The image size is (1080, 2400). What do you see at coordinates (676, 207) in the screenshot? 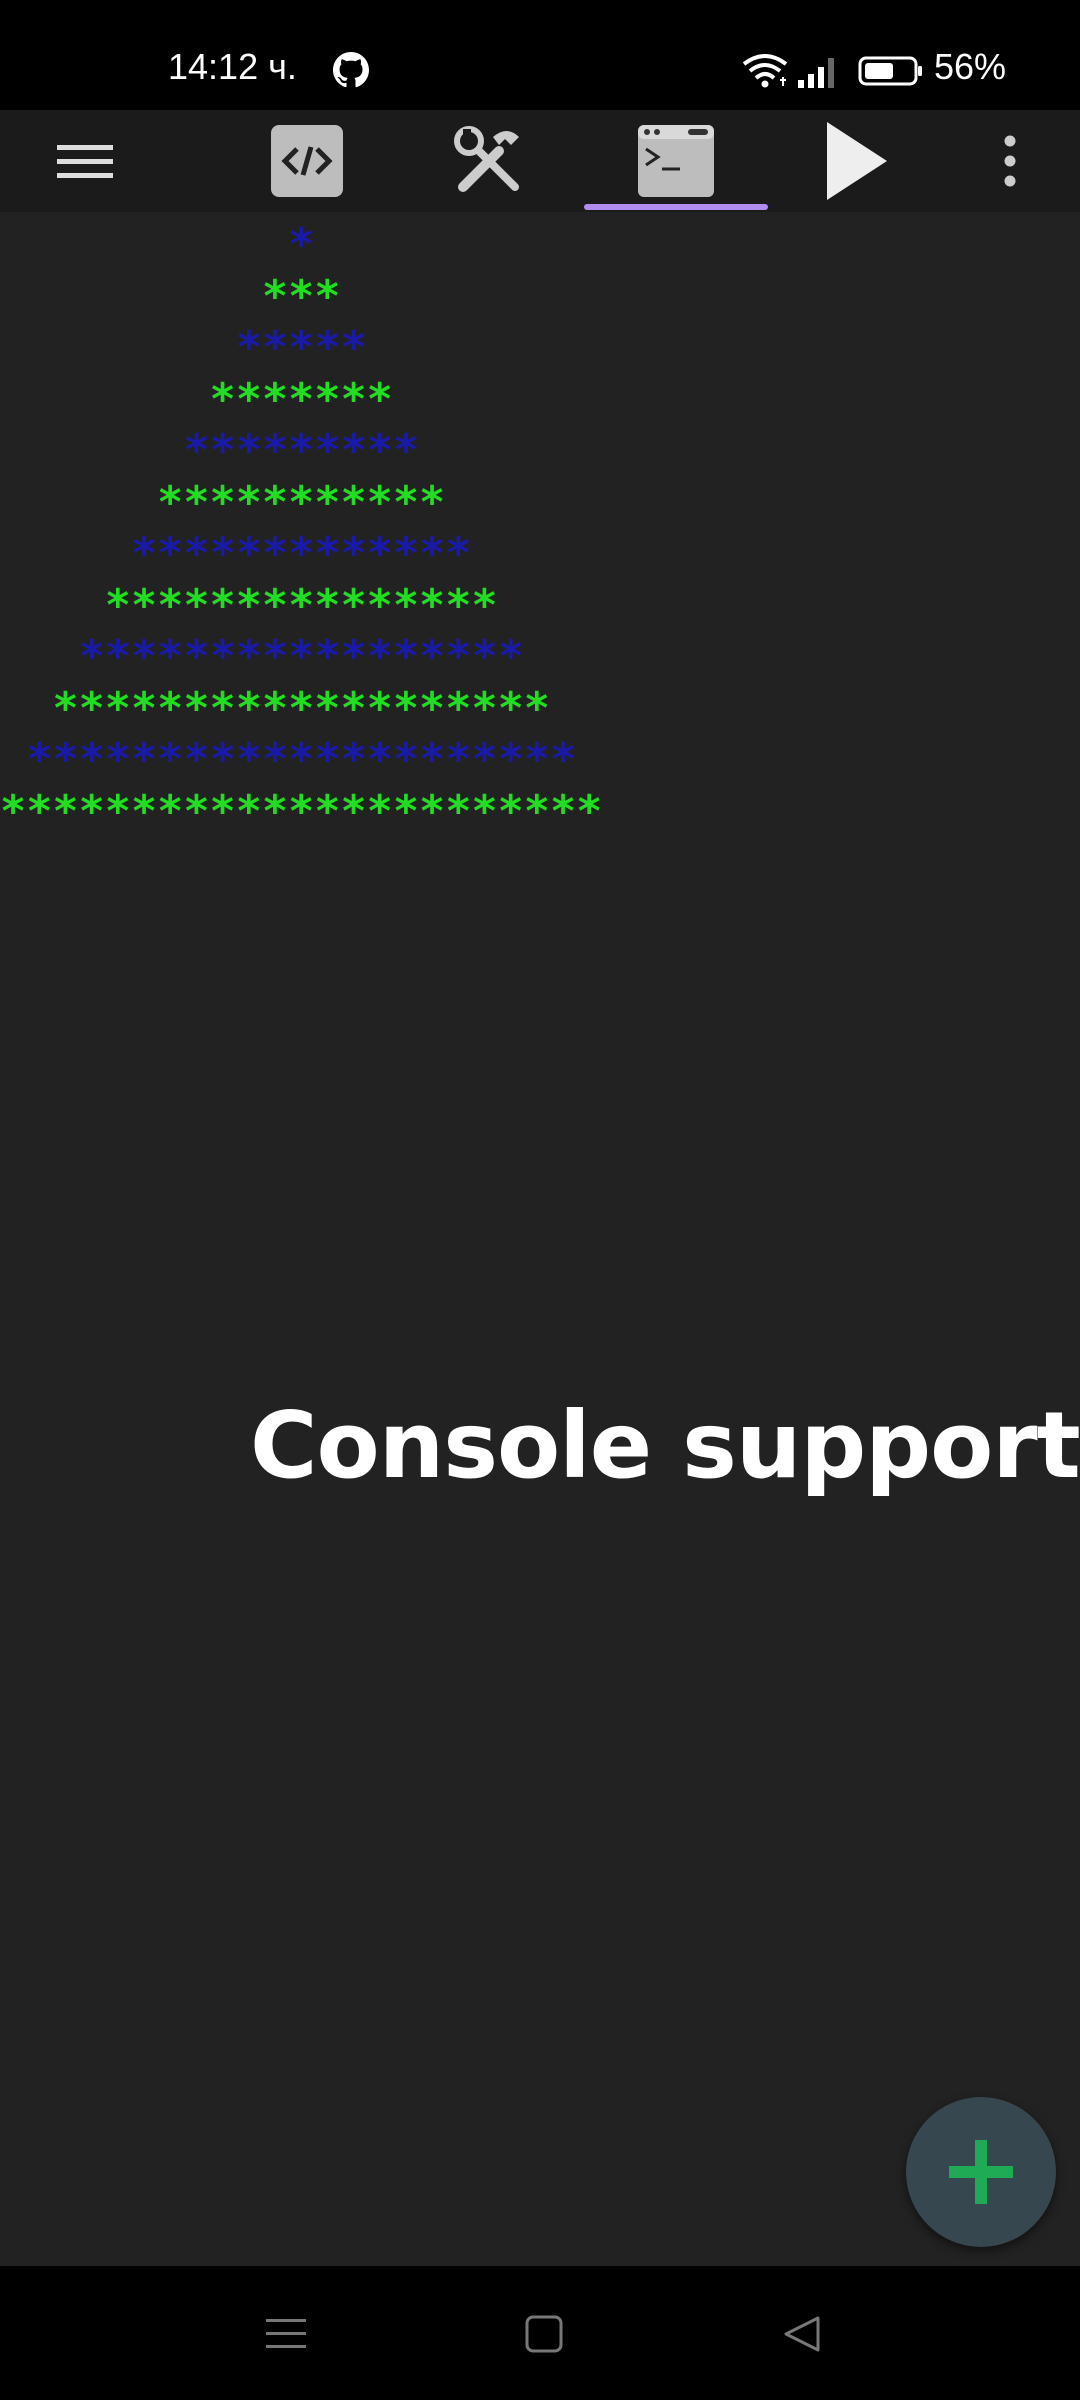
I see `active-tab-indicator` at bounding box center [676, 207].